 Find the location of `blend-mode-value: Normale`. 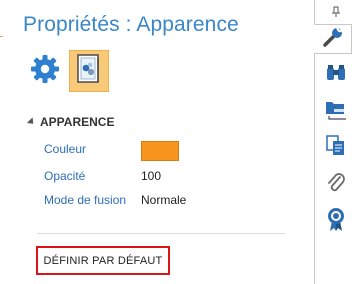

blend-mode-value: Normale is located at coordinates (163, 200).